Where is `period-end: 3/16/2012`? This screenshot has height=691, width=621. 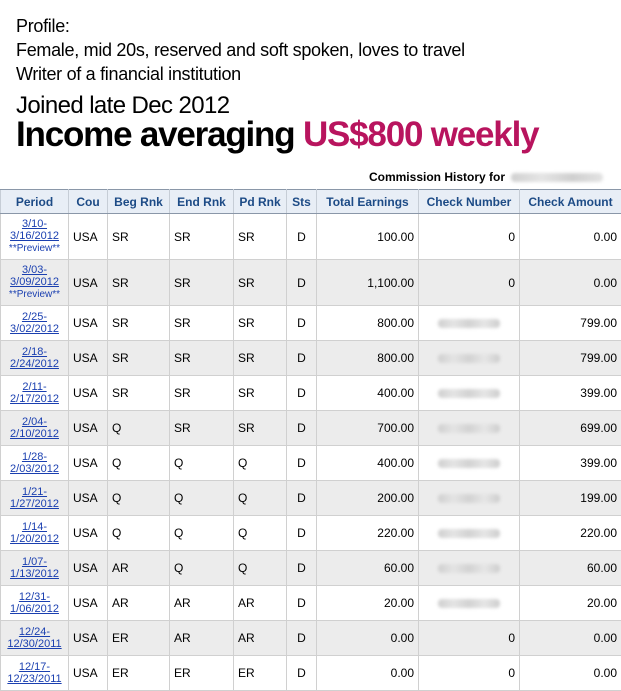
period-end: 3/16/2012 is located at coordinates (34, 236).